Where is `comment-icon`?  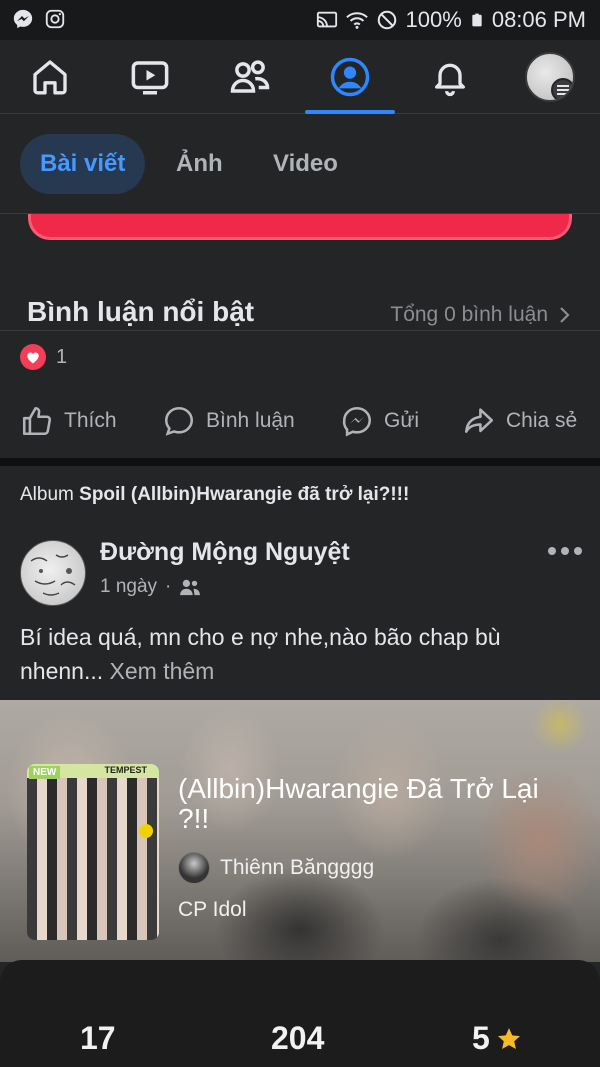
comment-icon is located at coordinates (179, 421).